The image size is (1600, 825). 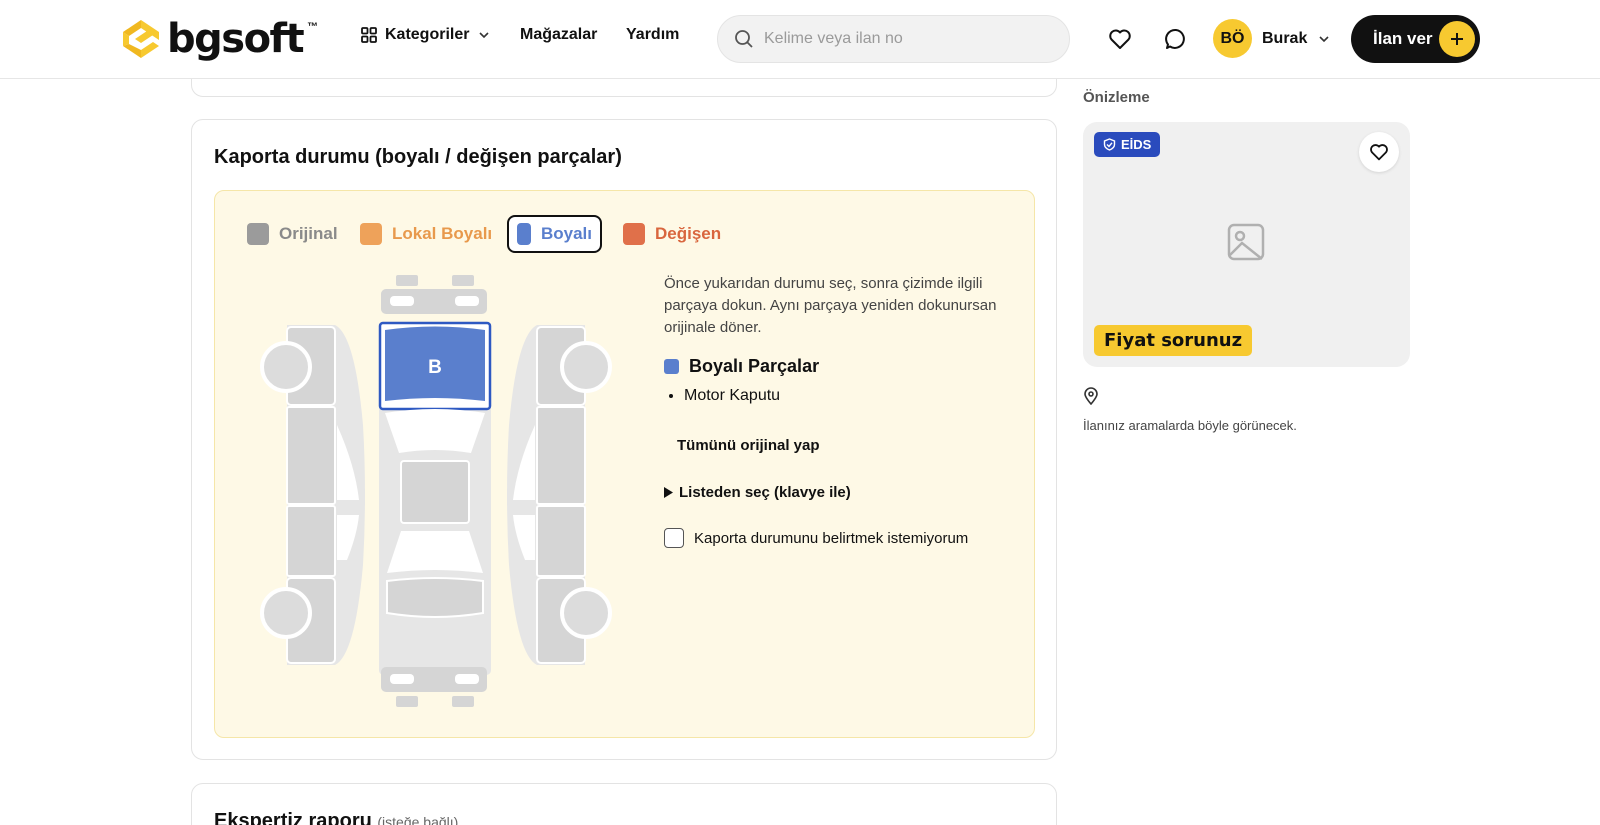 What do you see at coordinates (463, 701) in the screenshot?
I see `rear-mark-right` at bounding box center [463, 701].